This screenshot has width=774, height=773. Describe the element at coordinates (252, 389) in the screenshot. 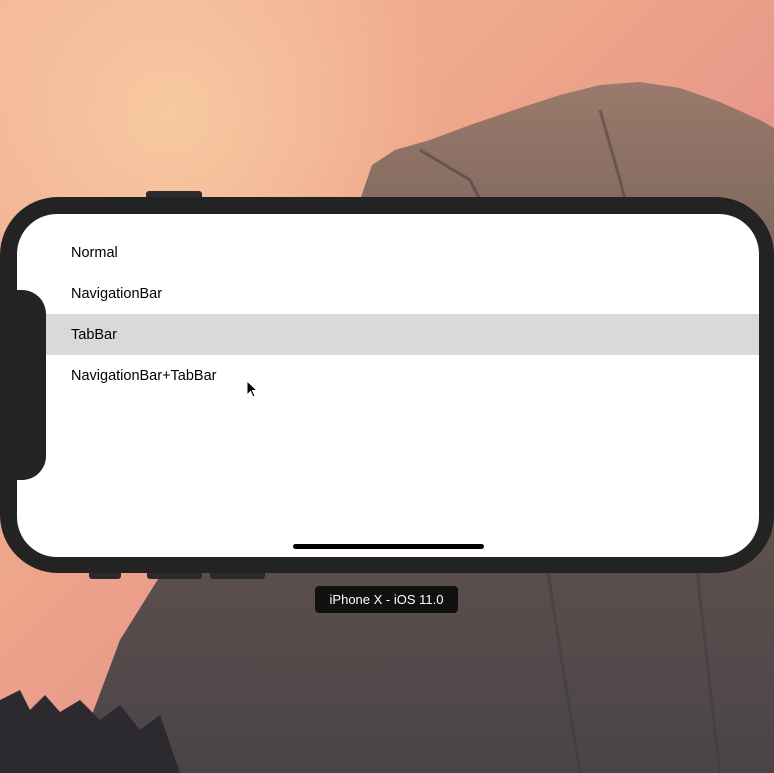

I see `cursor-arrow-icon` at that location.